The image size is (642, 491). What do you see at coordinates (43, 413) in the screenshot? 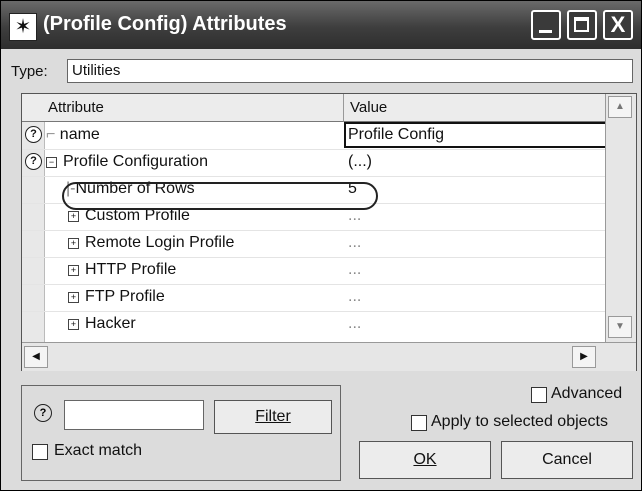
I see `filter-help-icon: ?` at bounding box center [43, 413].